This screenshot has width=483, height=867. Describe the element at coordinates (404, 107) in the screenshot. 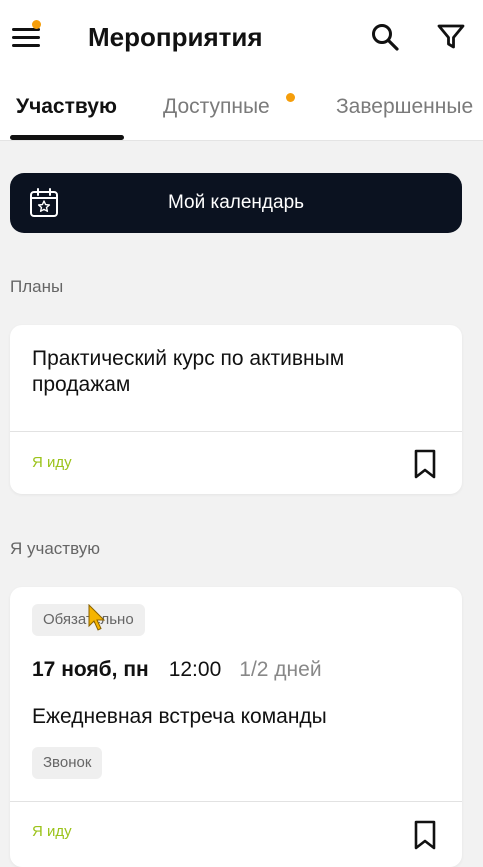

I see `tab-completed: Завершенные` at that location.